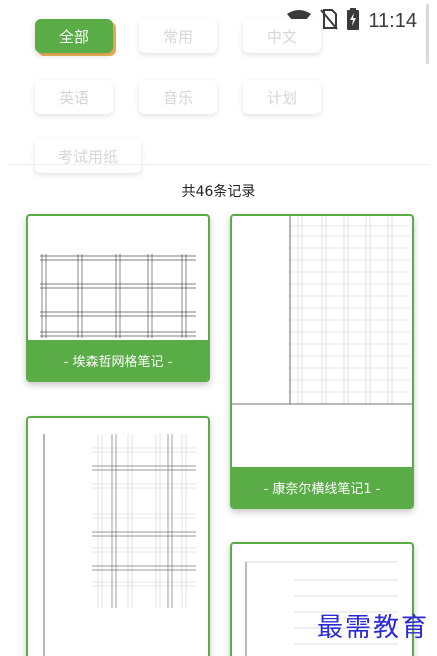  Describe the element at coordinates (392, 20) in the screenshot. I see `status-time: 11:14` at that location.